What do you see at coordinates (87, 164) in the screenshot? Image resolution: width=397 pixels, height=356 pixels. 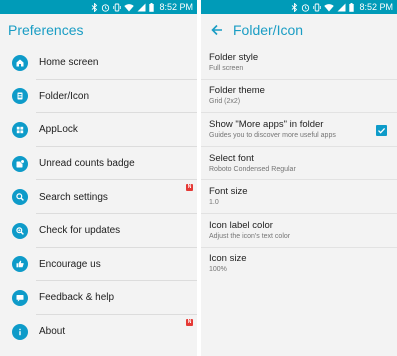 I see `pref-item-label: Unread counts badge` at bounding box center [87, 164].